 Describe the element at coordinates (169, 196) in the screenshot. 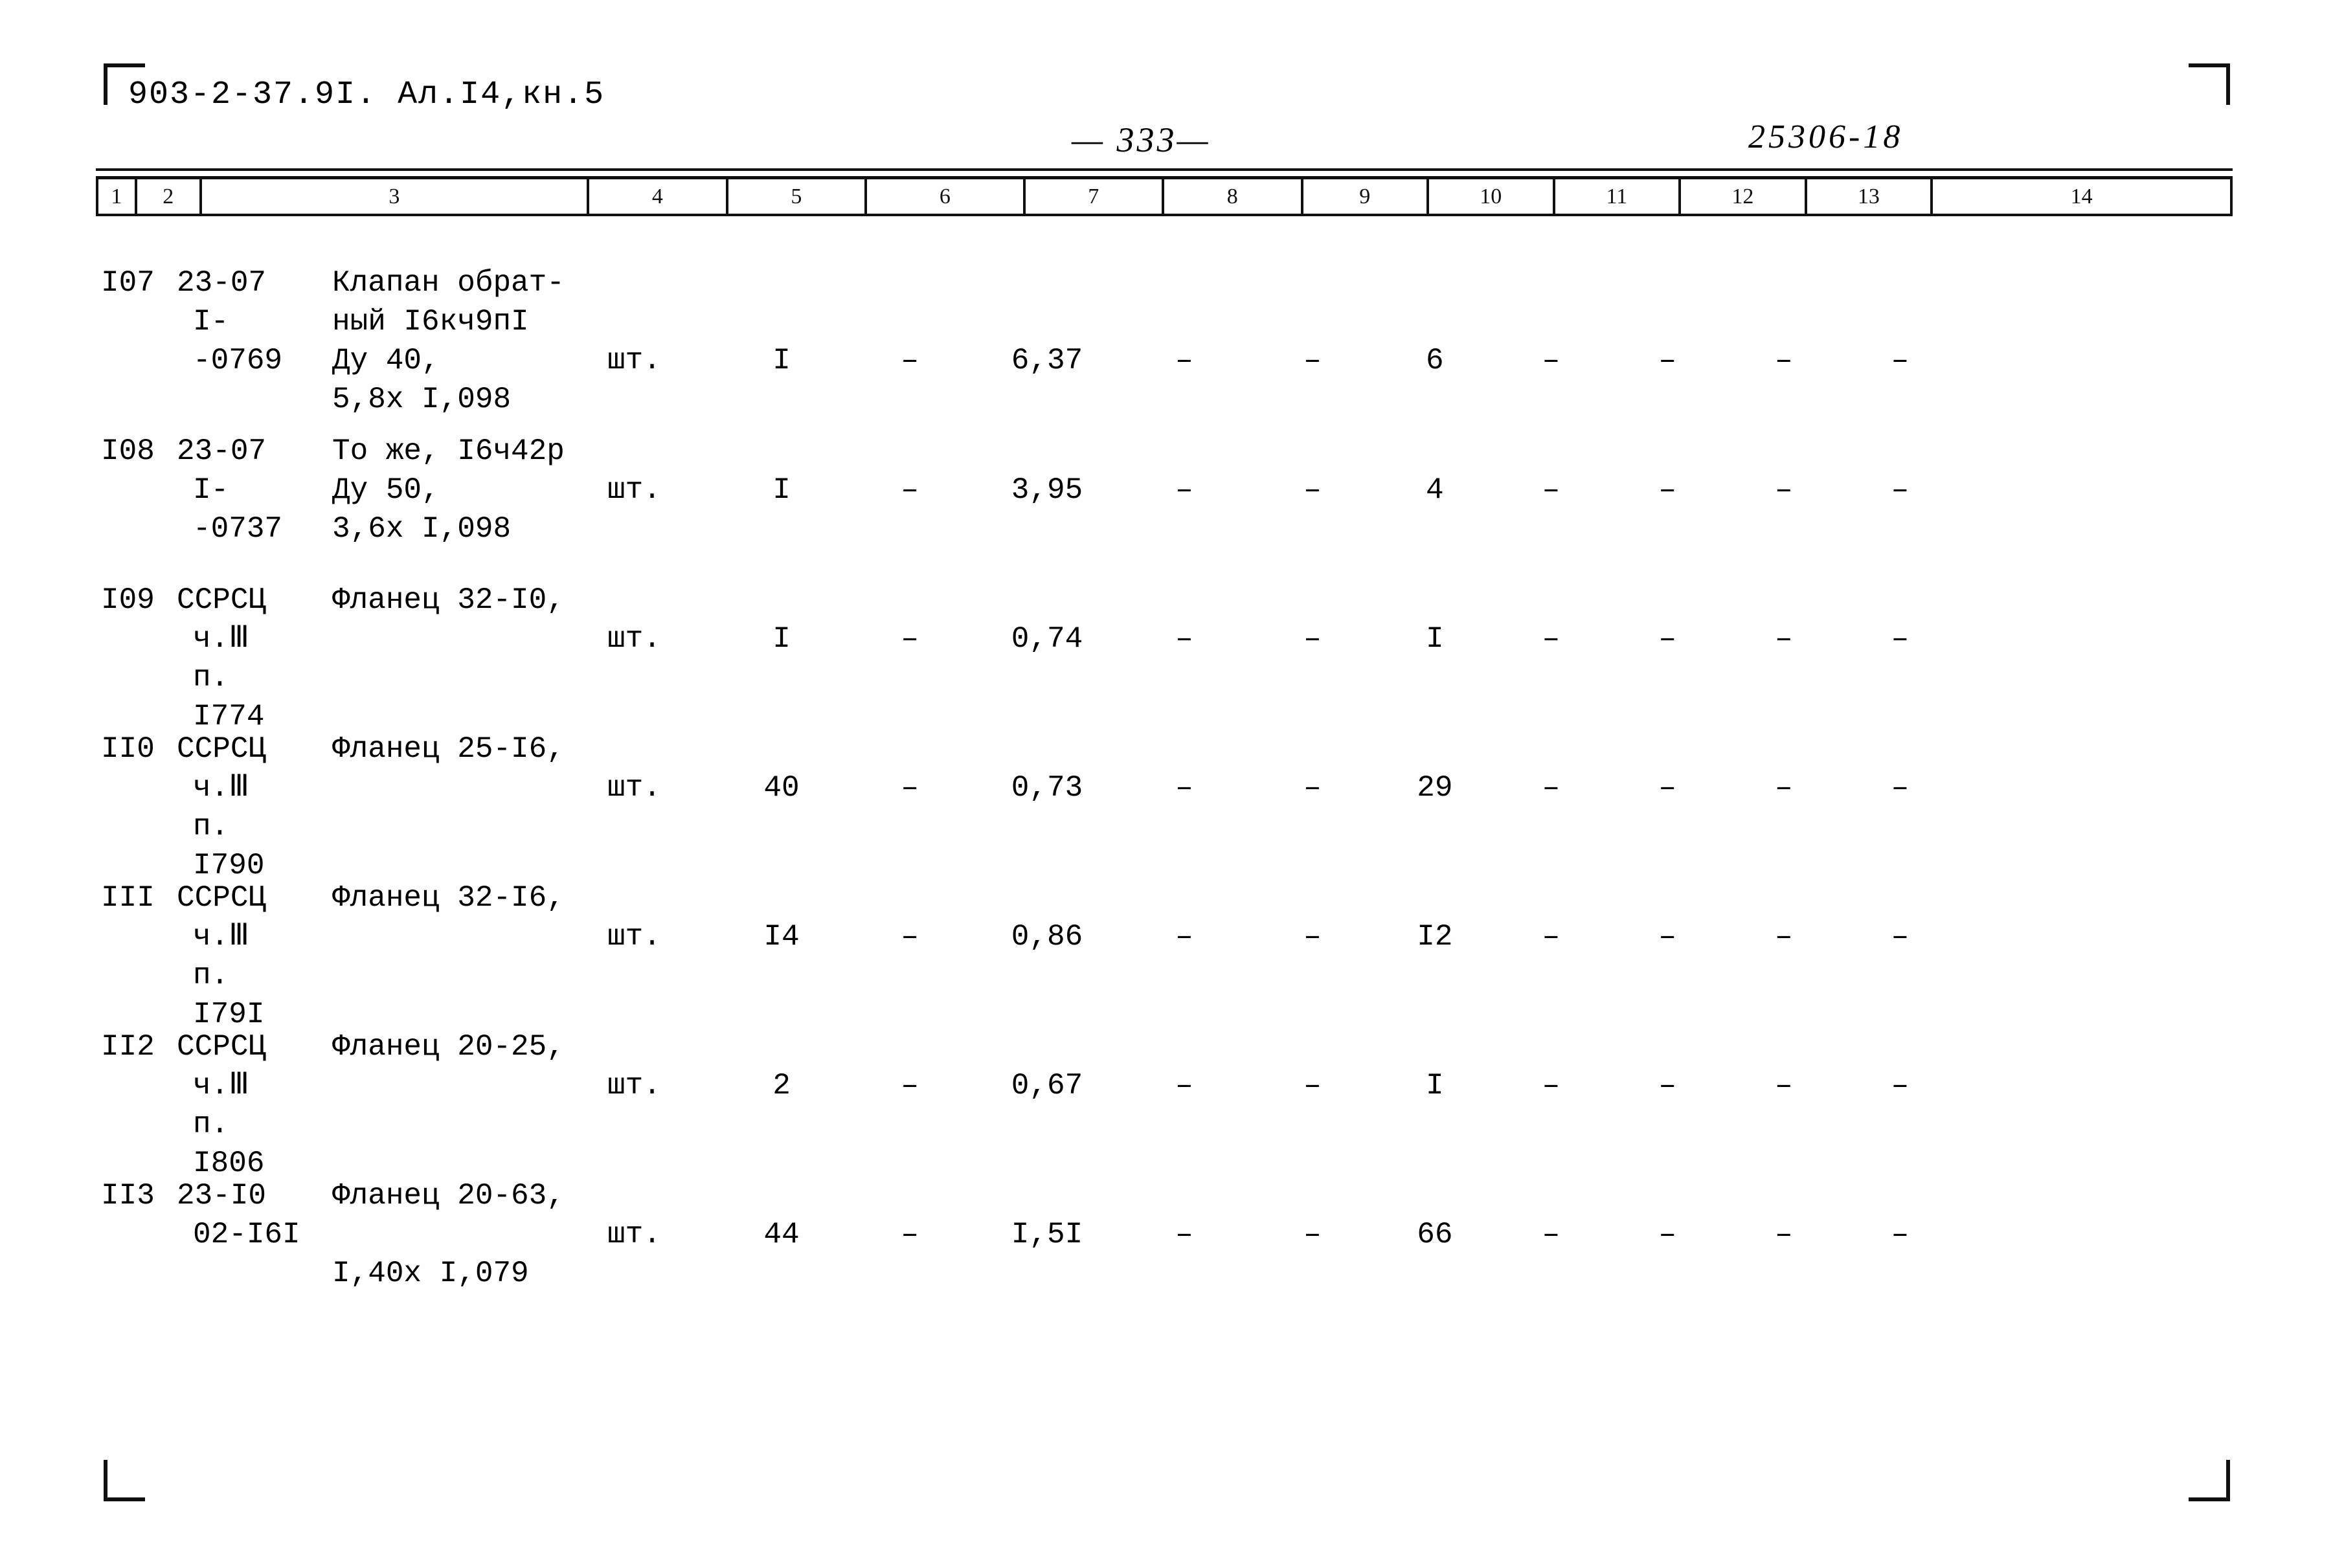

I see `column-header-2: 2` at that location.